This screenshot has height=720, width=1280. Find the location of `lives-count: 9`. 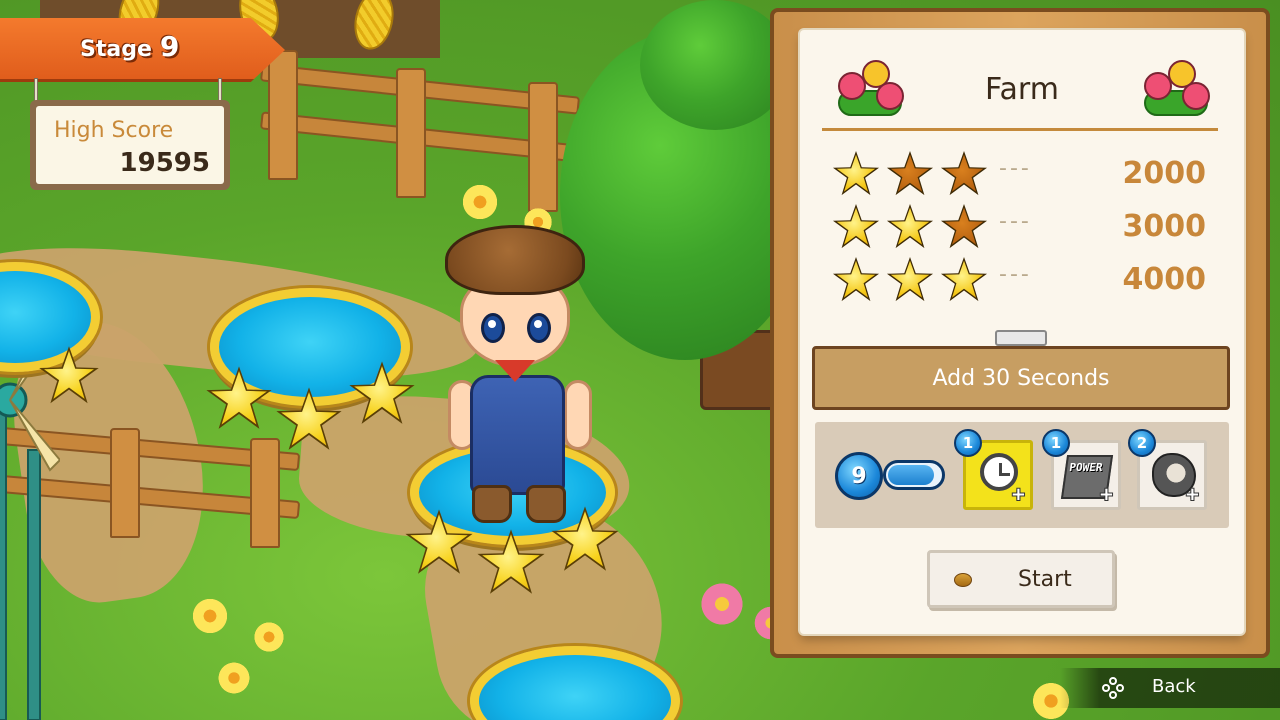

lives-count: 9 is located at coordinates (859, 476).